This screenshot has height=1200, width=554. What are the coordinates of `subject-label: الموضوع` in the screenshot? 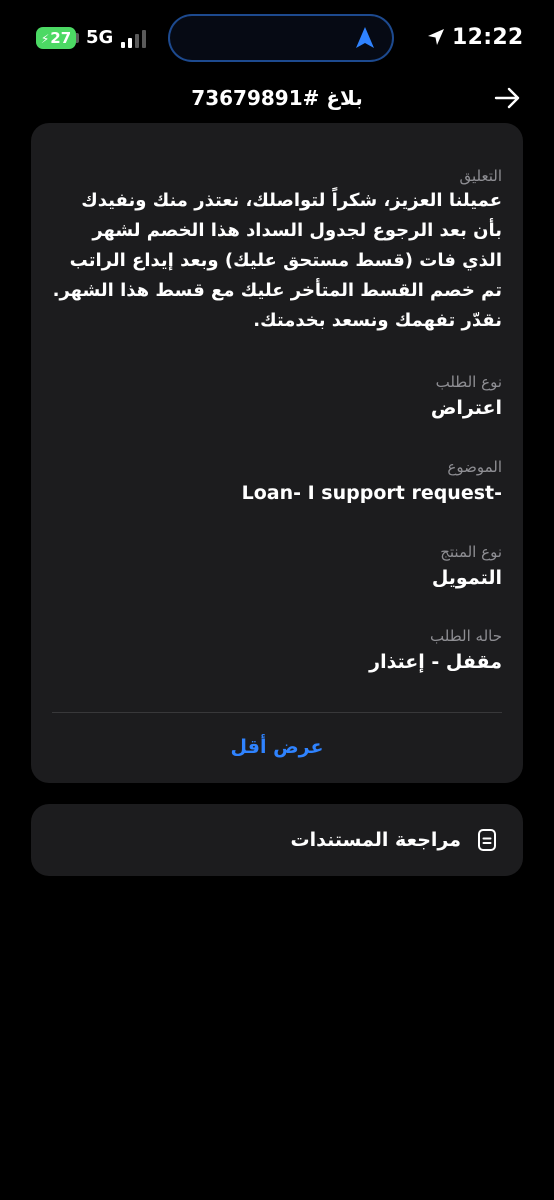 It's located at (474, 467).